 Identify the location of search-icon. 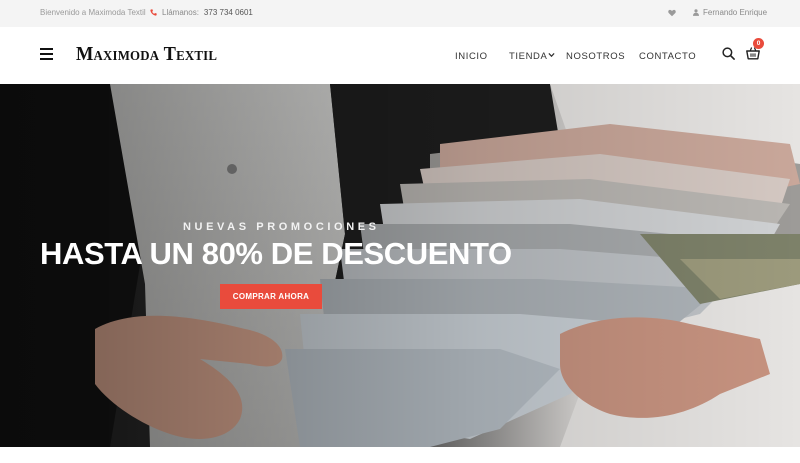
(728, 53).